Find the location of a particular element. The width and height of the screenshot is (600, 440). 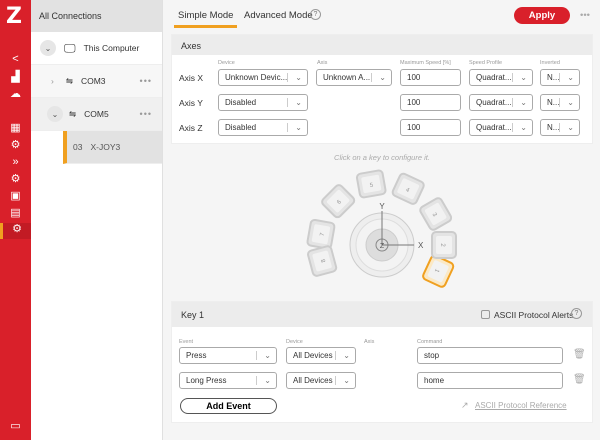

grid-icon: ▦ is located at coordinates (15, 128).